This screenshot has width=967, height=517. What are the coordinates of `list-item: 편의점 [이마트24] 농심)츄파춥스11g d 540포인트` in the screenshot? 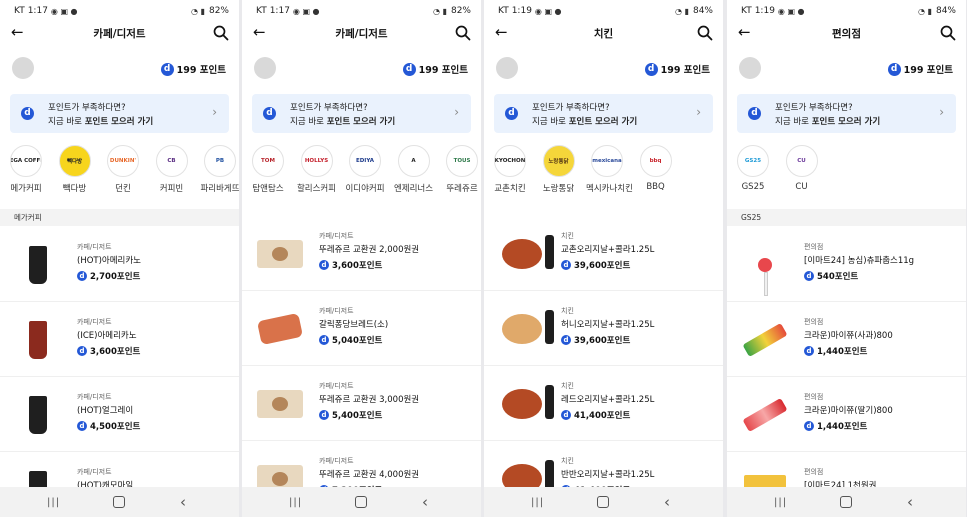 It's located at (846, 264).